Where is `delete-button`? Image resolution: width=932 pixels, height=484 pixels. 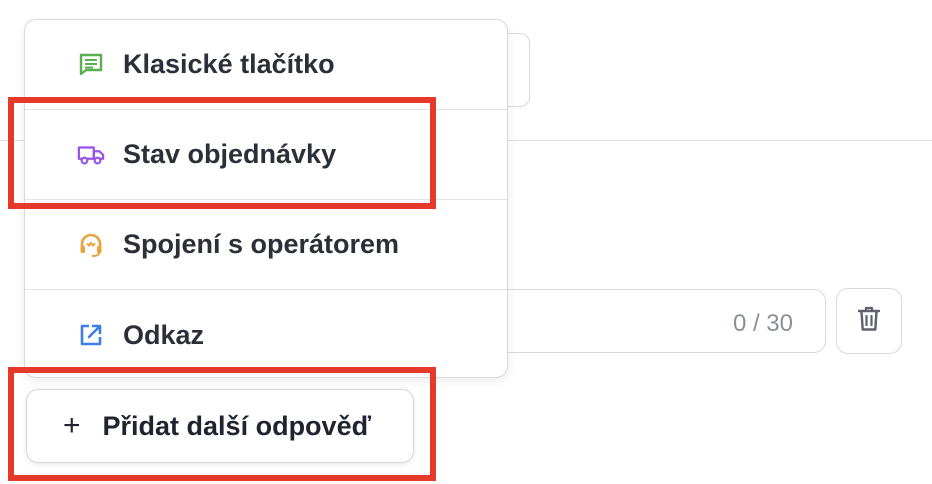
delete-button is located at coordinates (869, 321).